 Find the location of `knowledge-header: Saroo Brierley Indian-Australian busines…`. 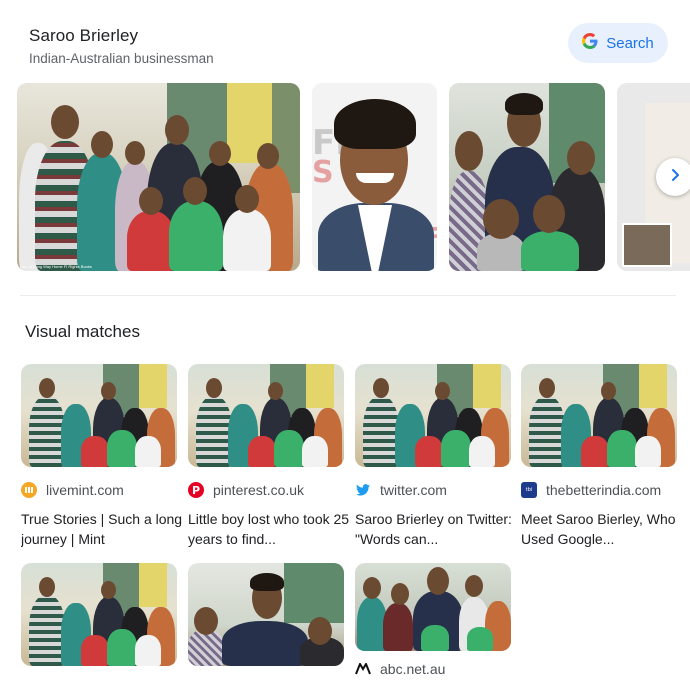

knowledge-header: Saroo Brierley Indian-Australian busines… is located at coordinates (121, 46).